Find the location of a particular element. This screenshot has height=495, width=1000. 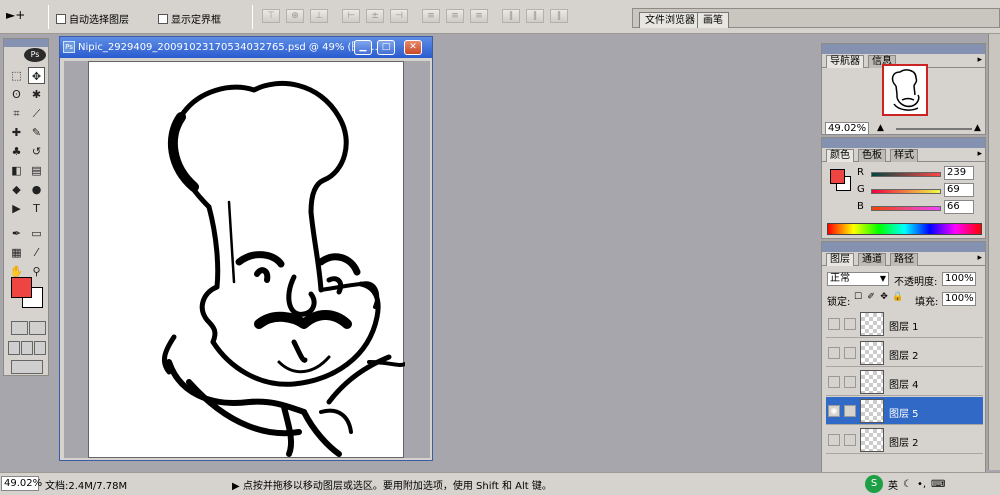

ime-language-indicator: 英 is located at coordinates (893, 484).